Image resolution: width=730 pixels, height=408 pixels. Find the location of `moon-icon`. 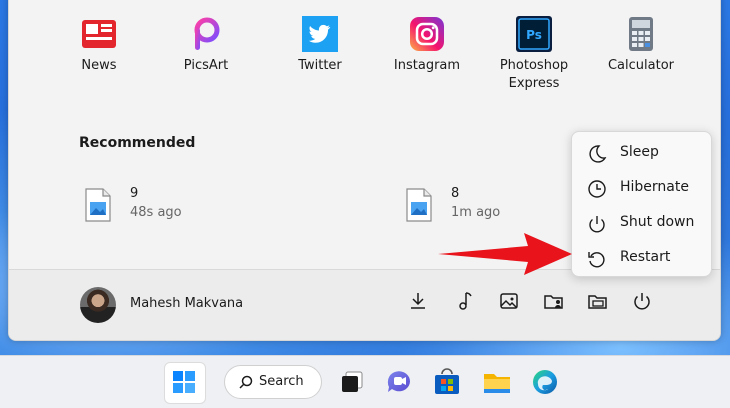

moon-icon is located at coordinates (598, 154).